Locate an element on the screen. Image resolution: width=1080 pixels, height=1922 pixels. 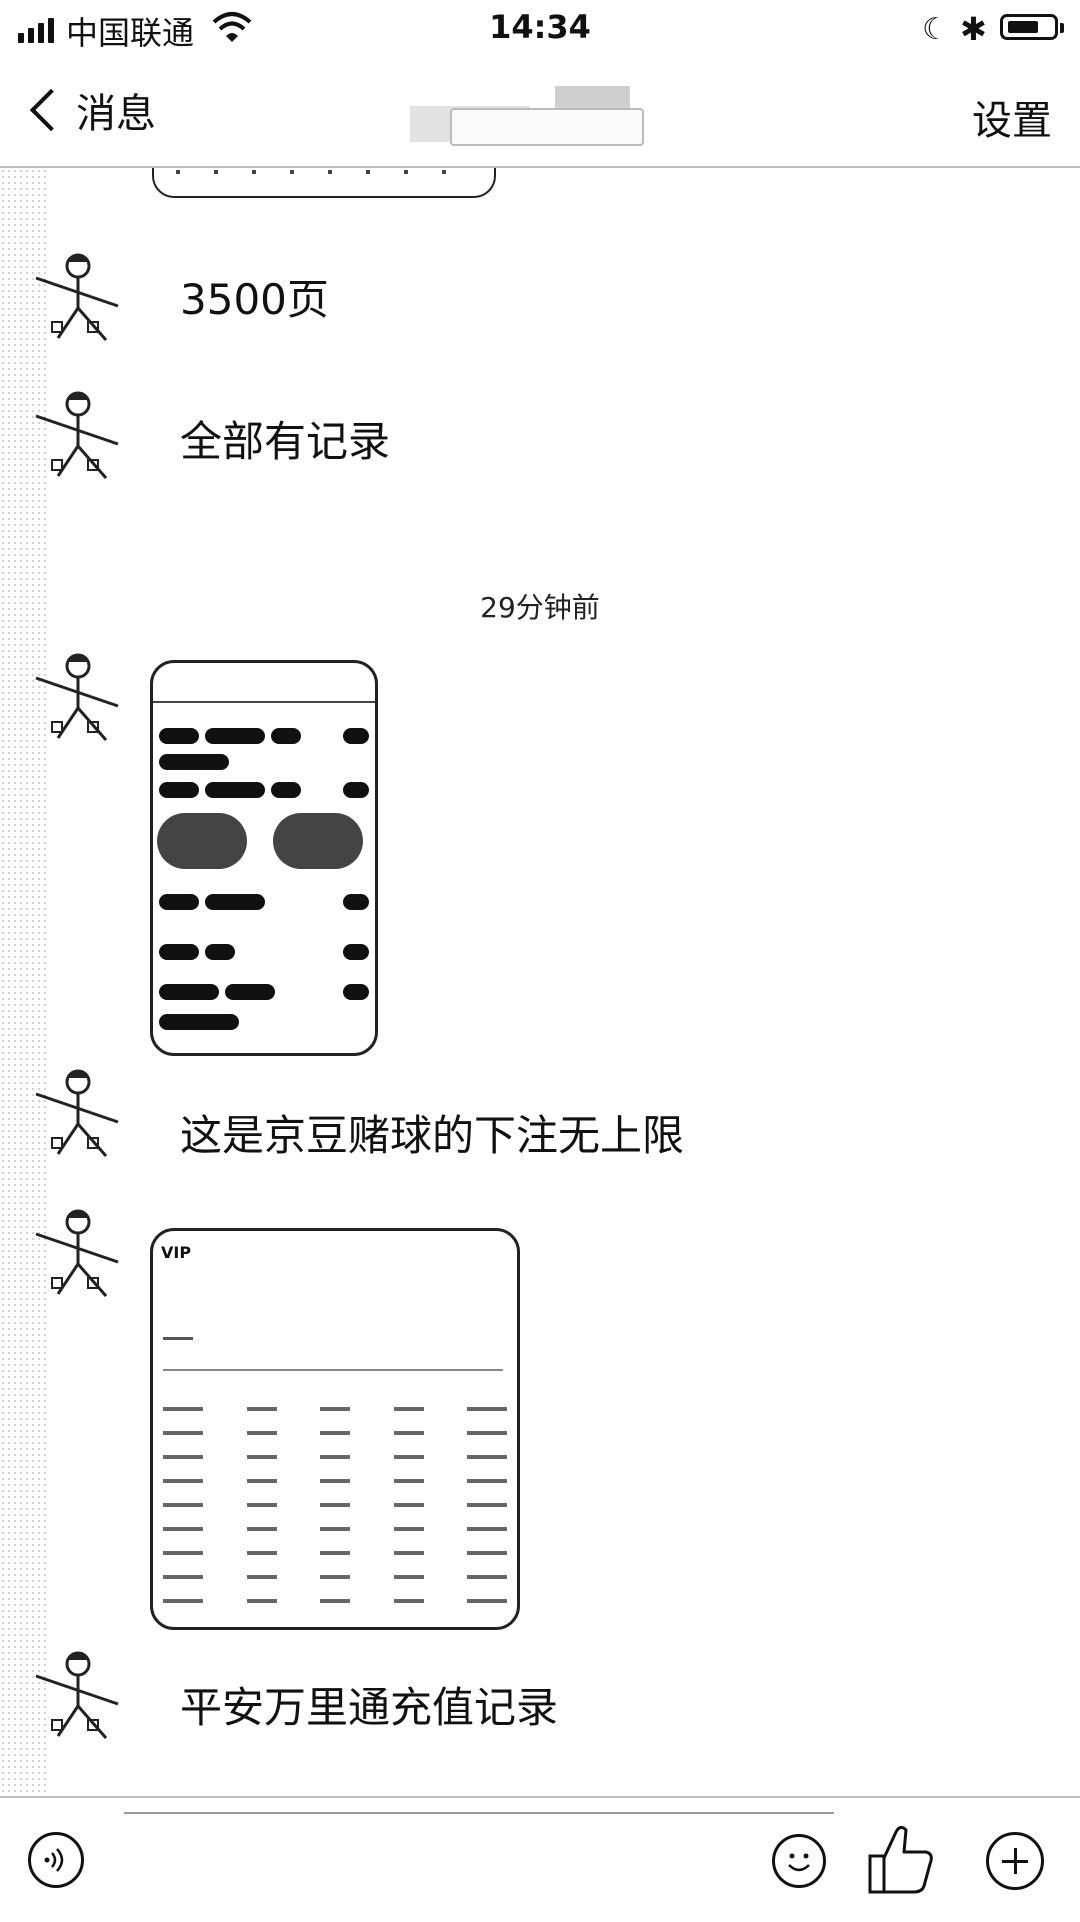
voice-icon is located at coordinates (56, 1860).